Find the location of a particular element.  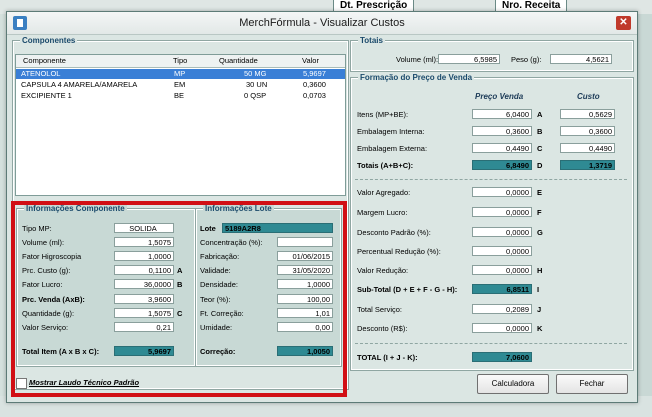

total-final-label: TOTAL (I + J - K): is located at coordinates (387, 357).